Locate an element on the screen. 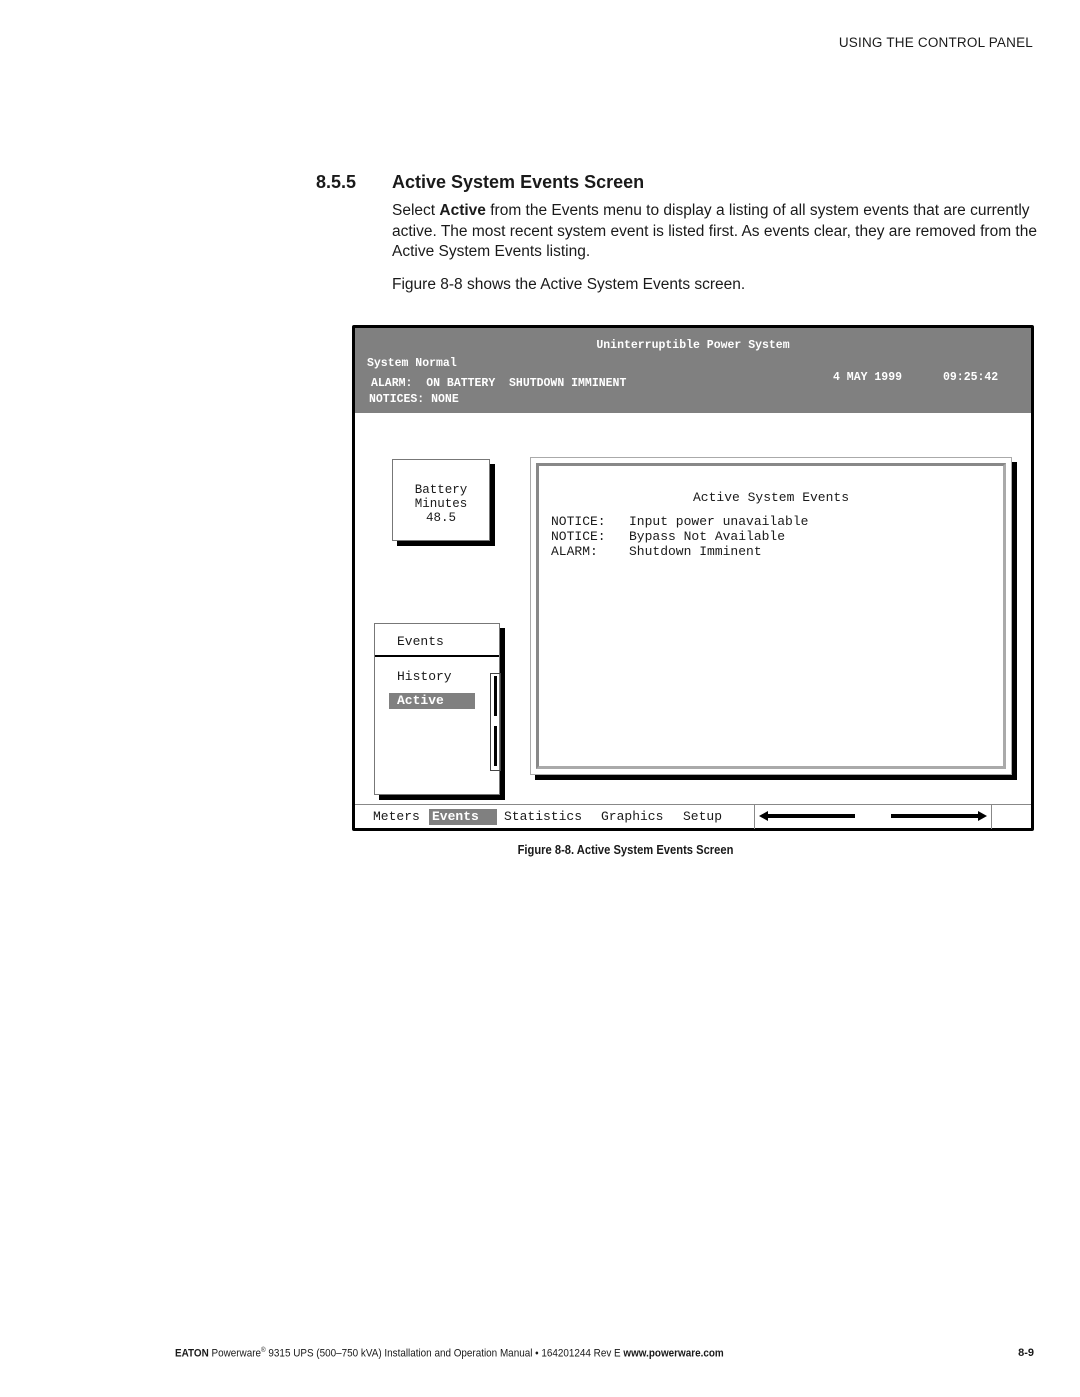 Image resolution: width=1080 pixels, height=1397 pixels. event-message: Shutdown Imminent is located at coordinates (695, 551).